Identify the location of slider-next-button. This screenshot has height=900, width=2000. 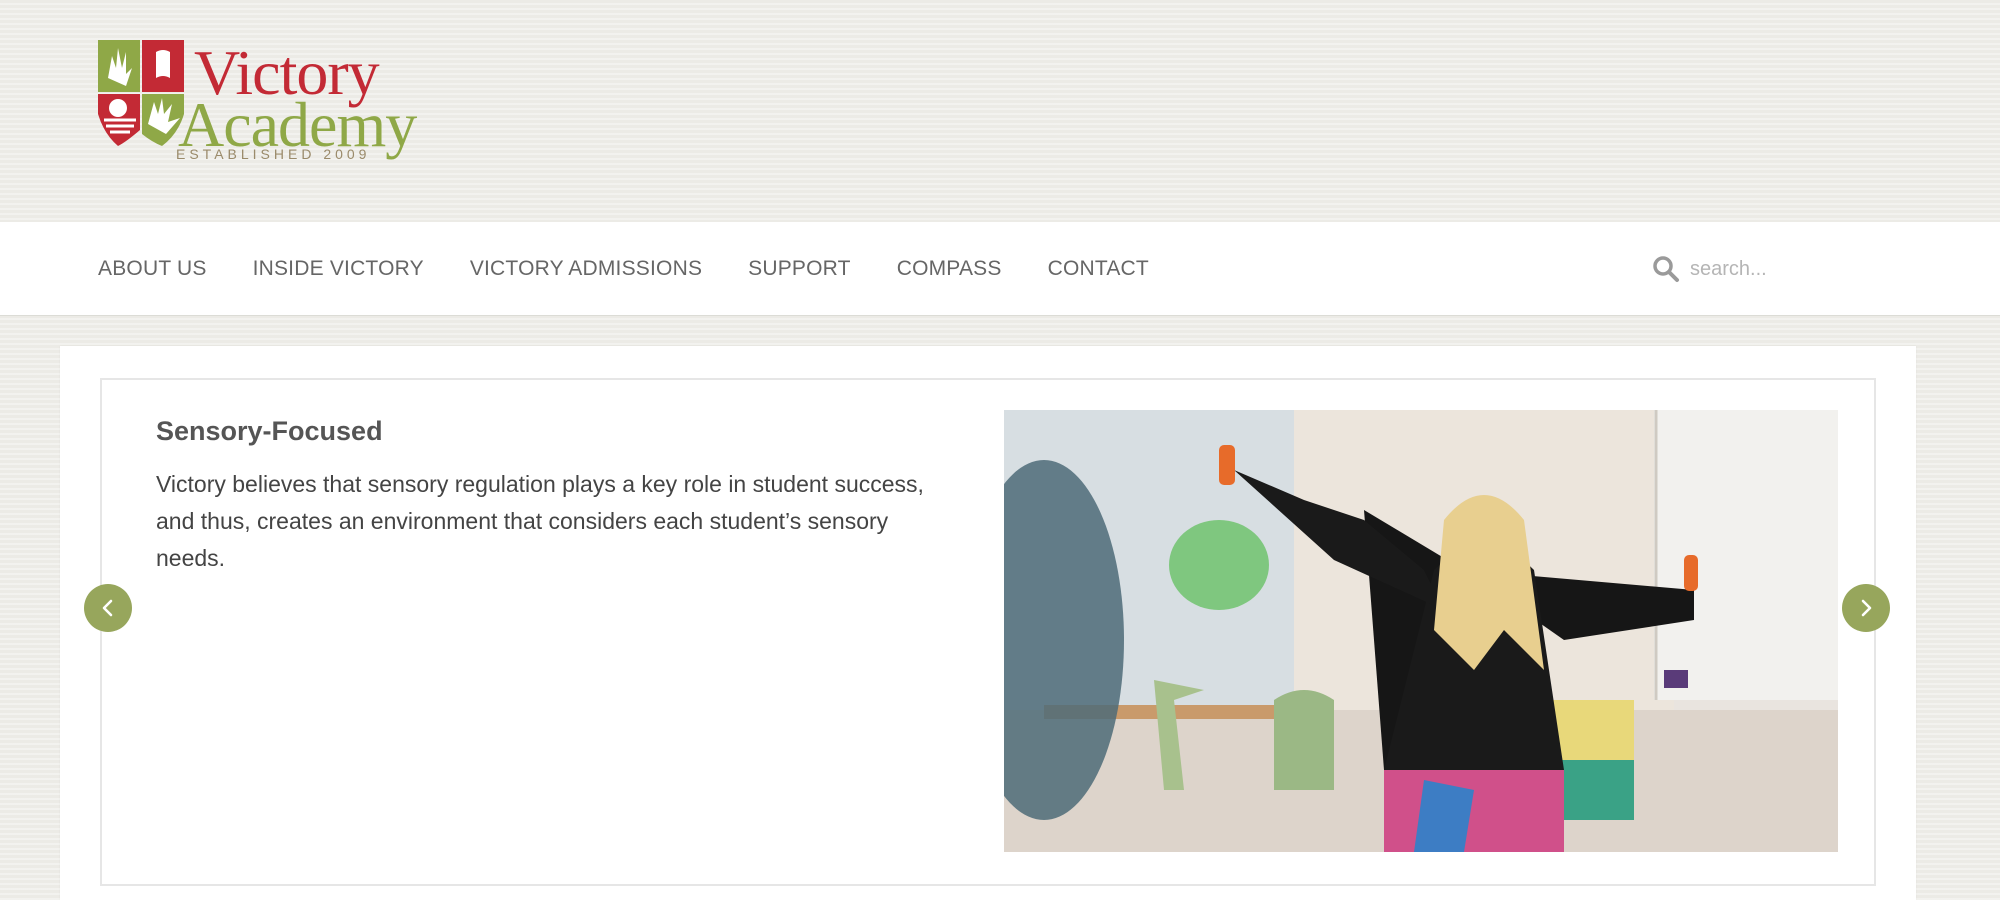
(1866, 608).